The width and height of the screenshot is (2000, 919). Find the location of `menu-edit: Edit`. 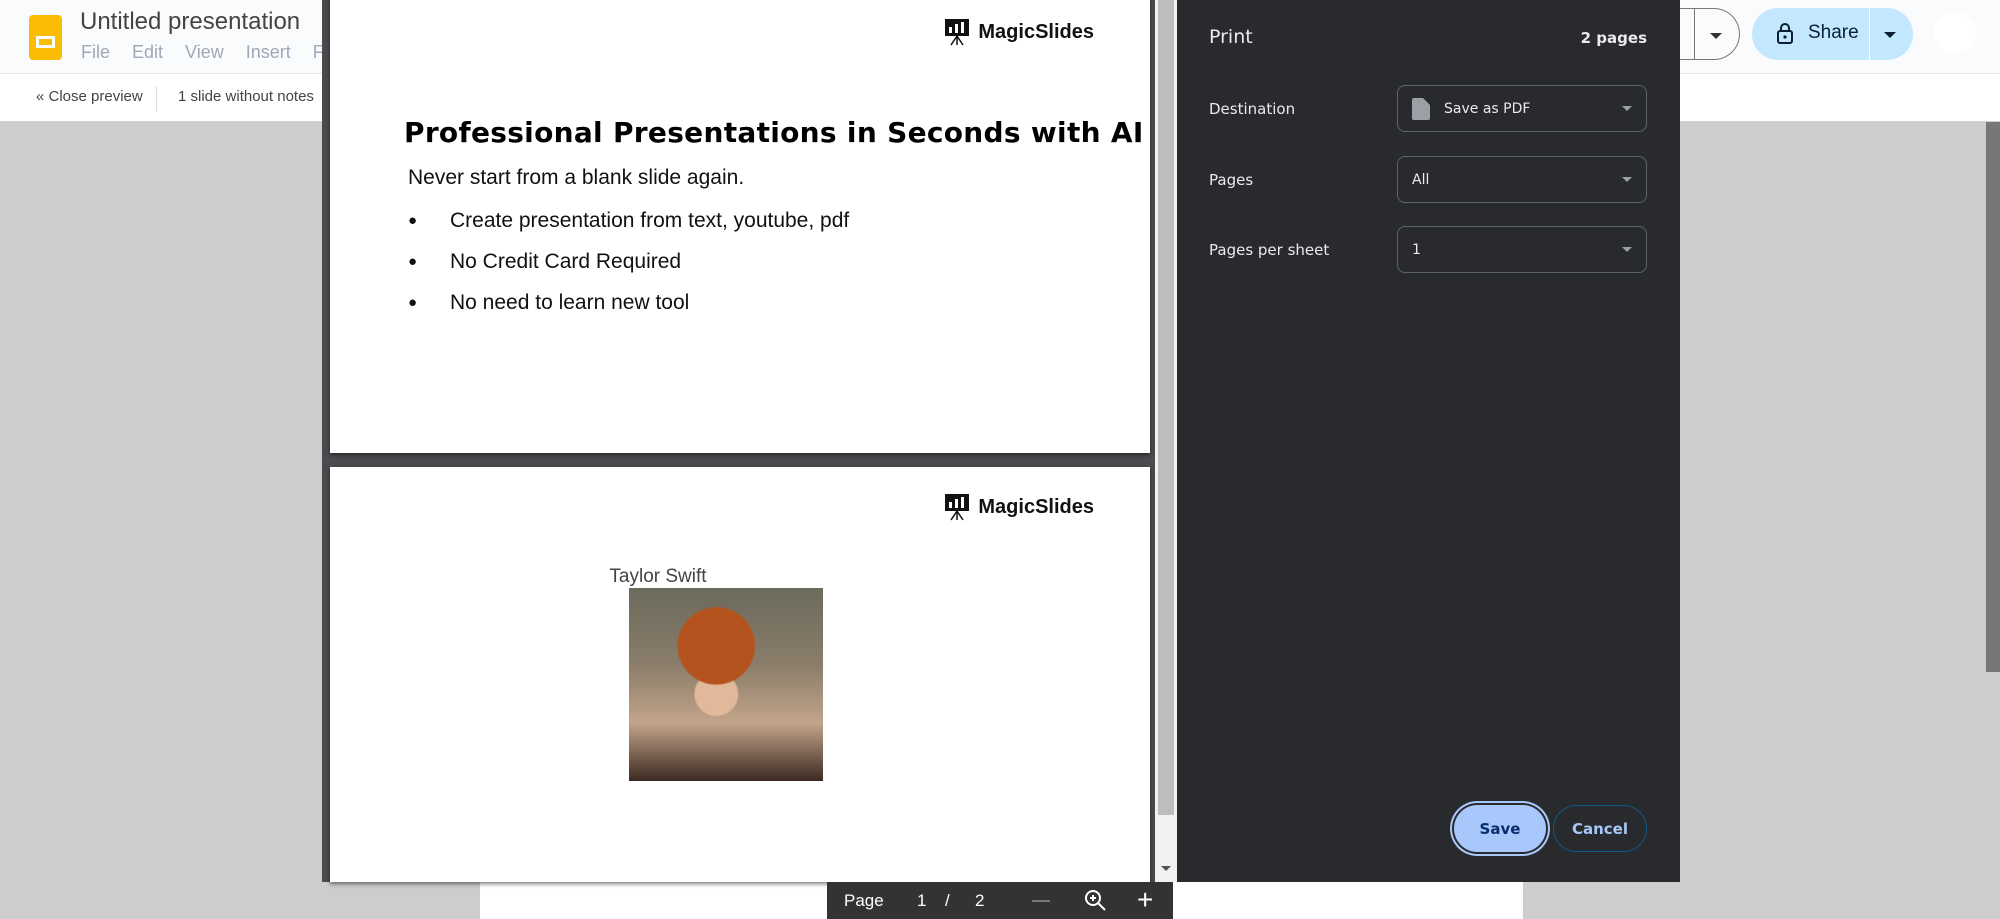

menu-edit: Edit is located at coordinates (147, 52).